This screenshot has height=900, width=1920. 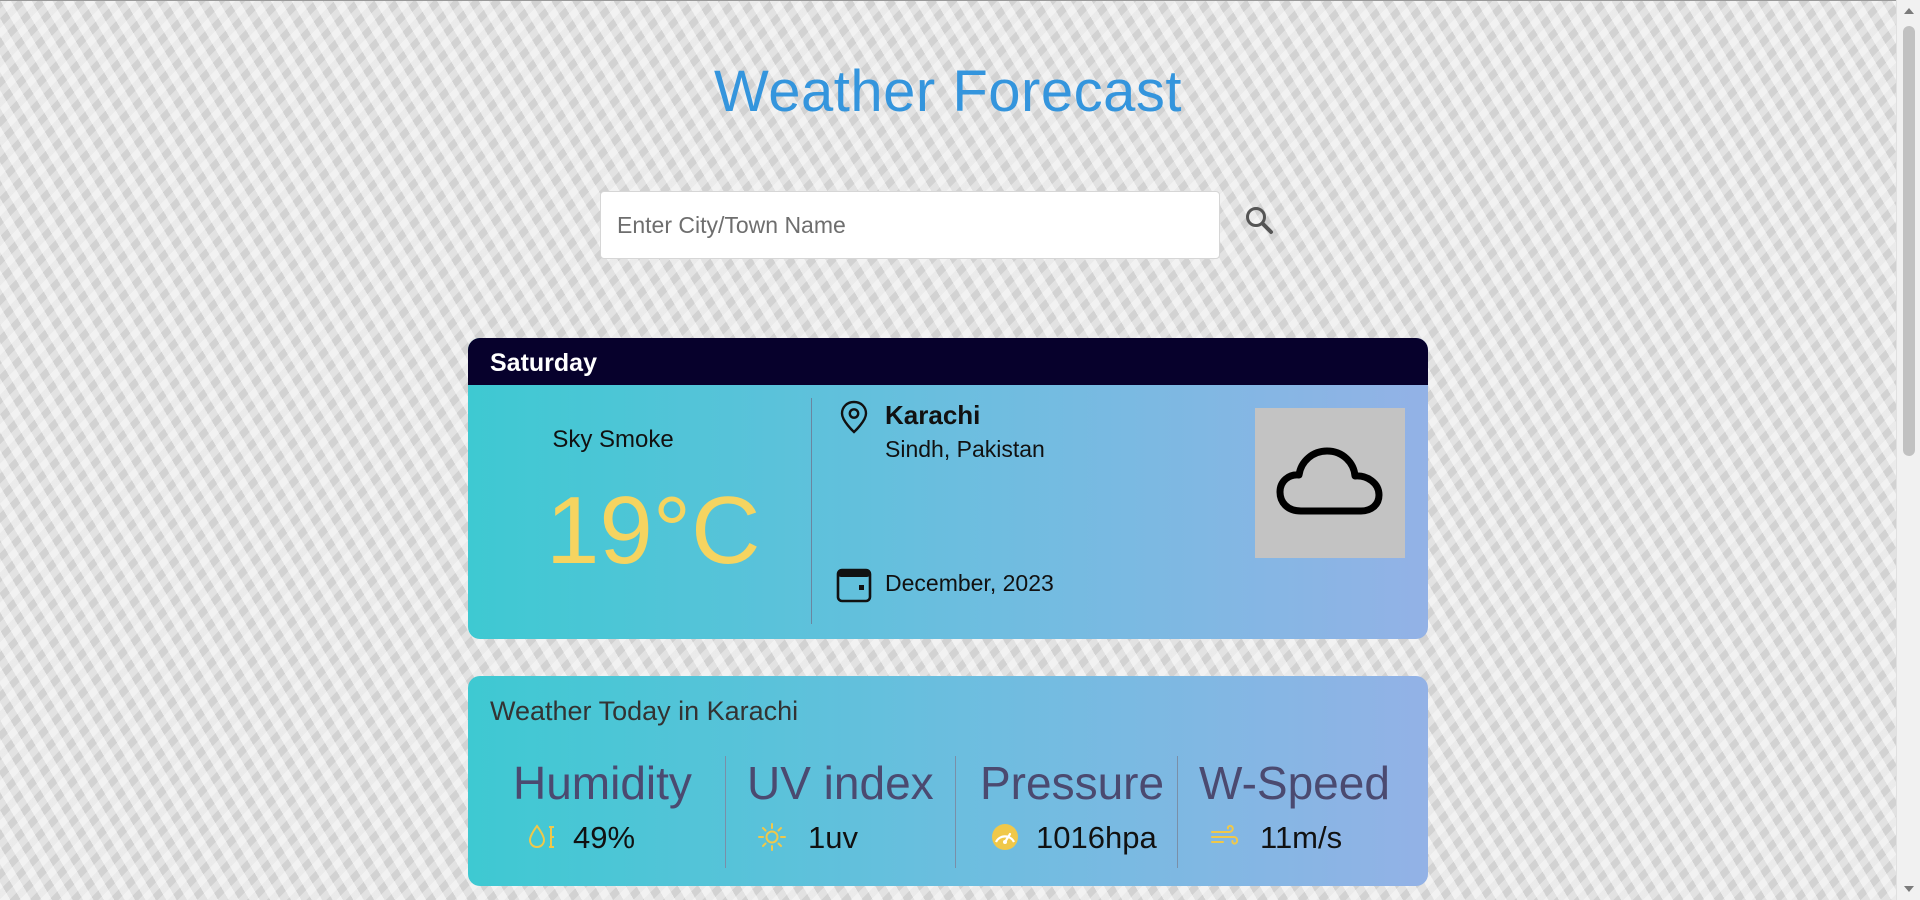 I want to click on region-name: Sindh, Pakistan, so click(x=965, y=449).